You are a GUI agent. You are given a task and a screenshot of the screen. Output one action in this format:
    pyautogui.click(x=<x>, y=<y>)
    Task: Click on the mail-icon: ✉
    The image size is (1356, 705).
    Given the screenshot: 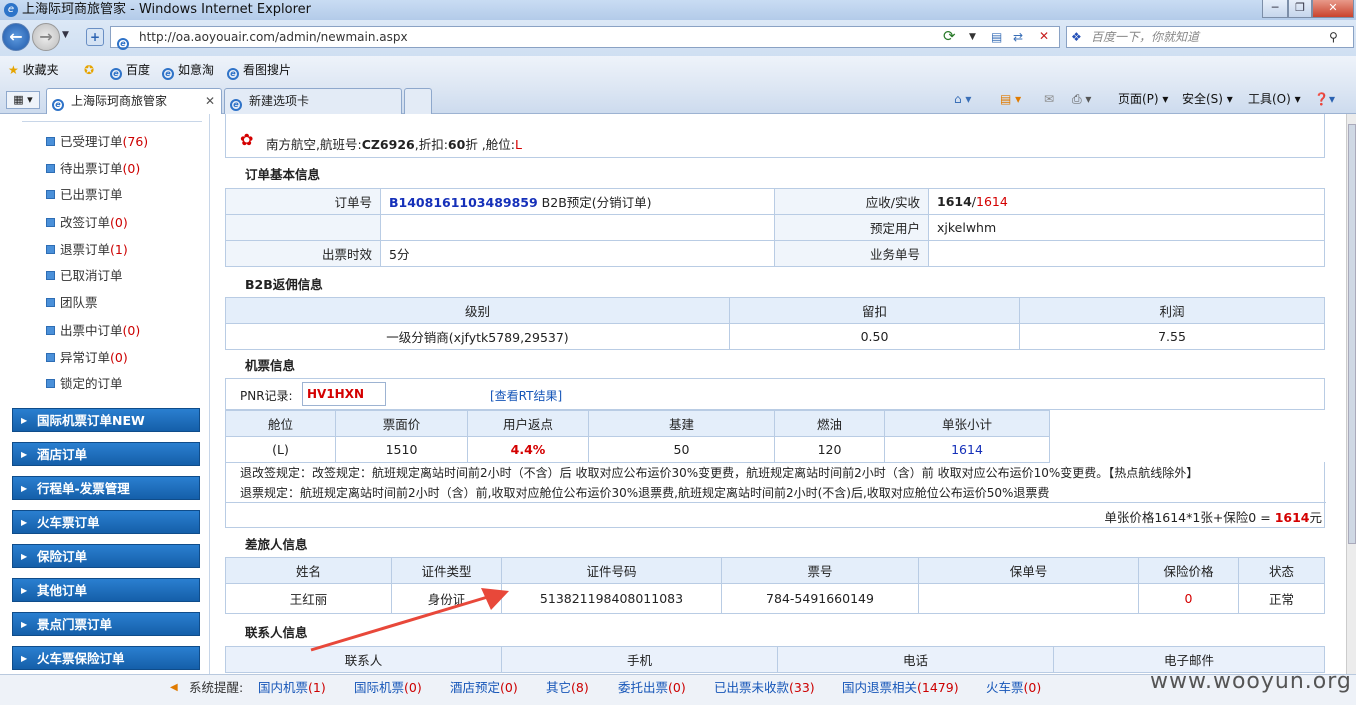 What is the action you would take?
    pyautogui.click(x=1049, y=99)
    